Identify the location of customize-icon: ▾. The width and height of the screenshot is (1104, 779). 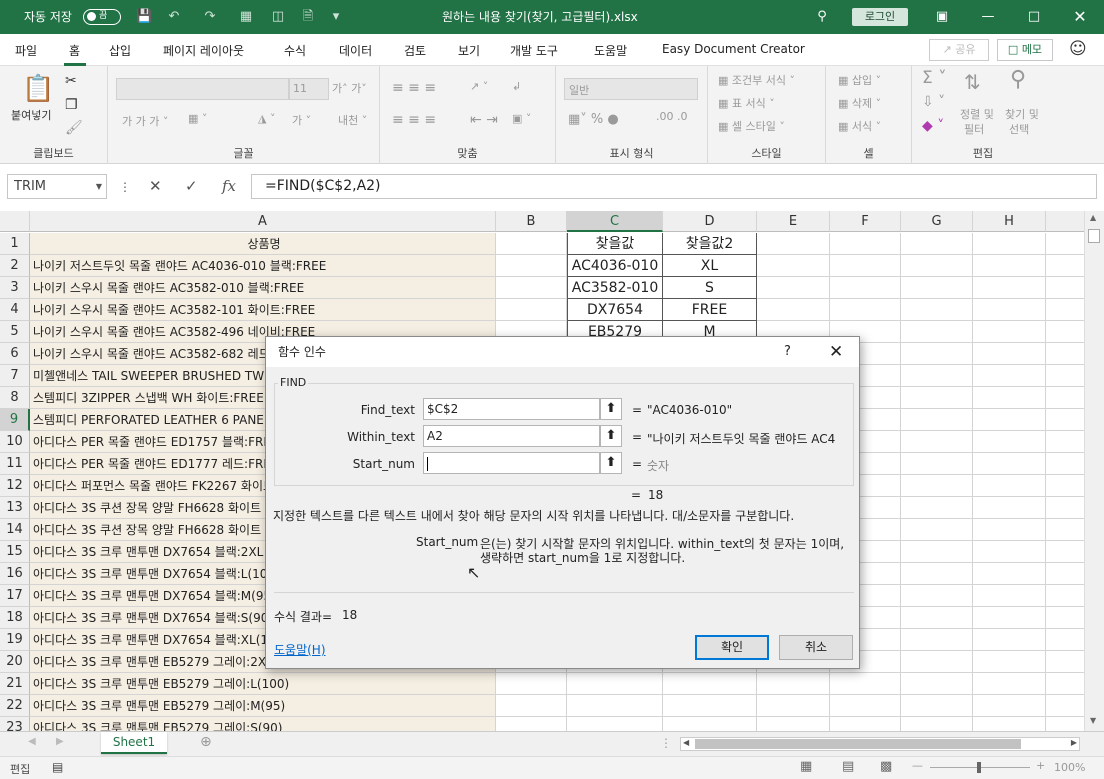
(336, 17).